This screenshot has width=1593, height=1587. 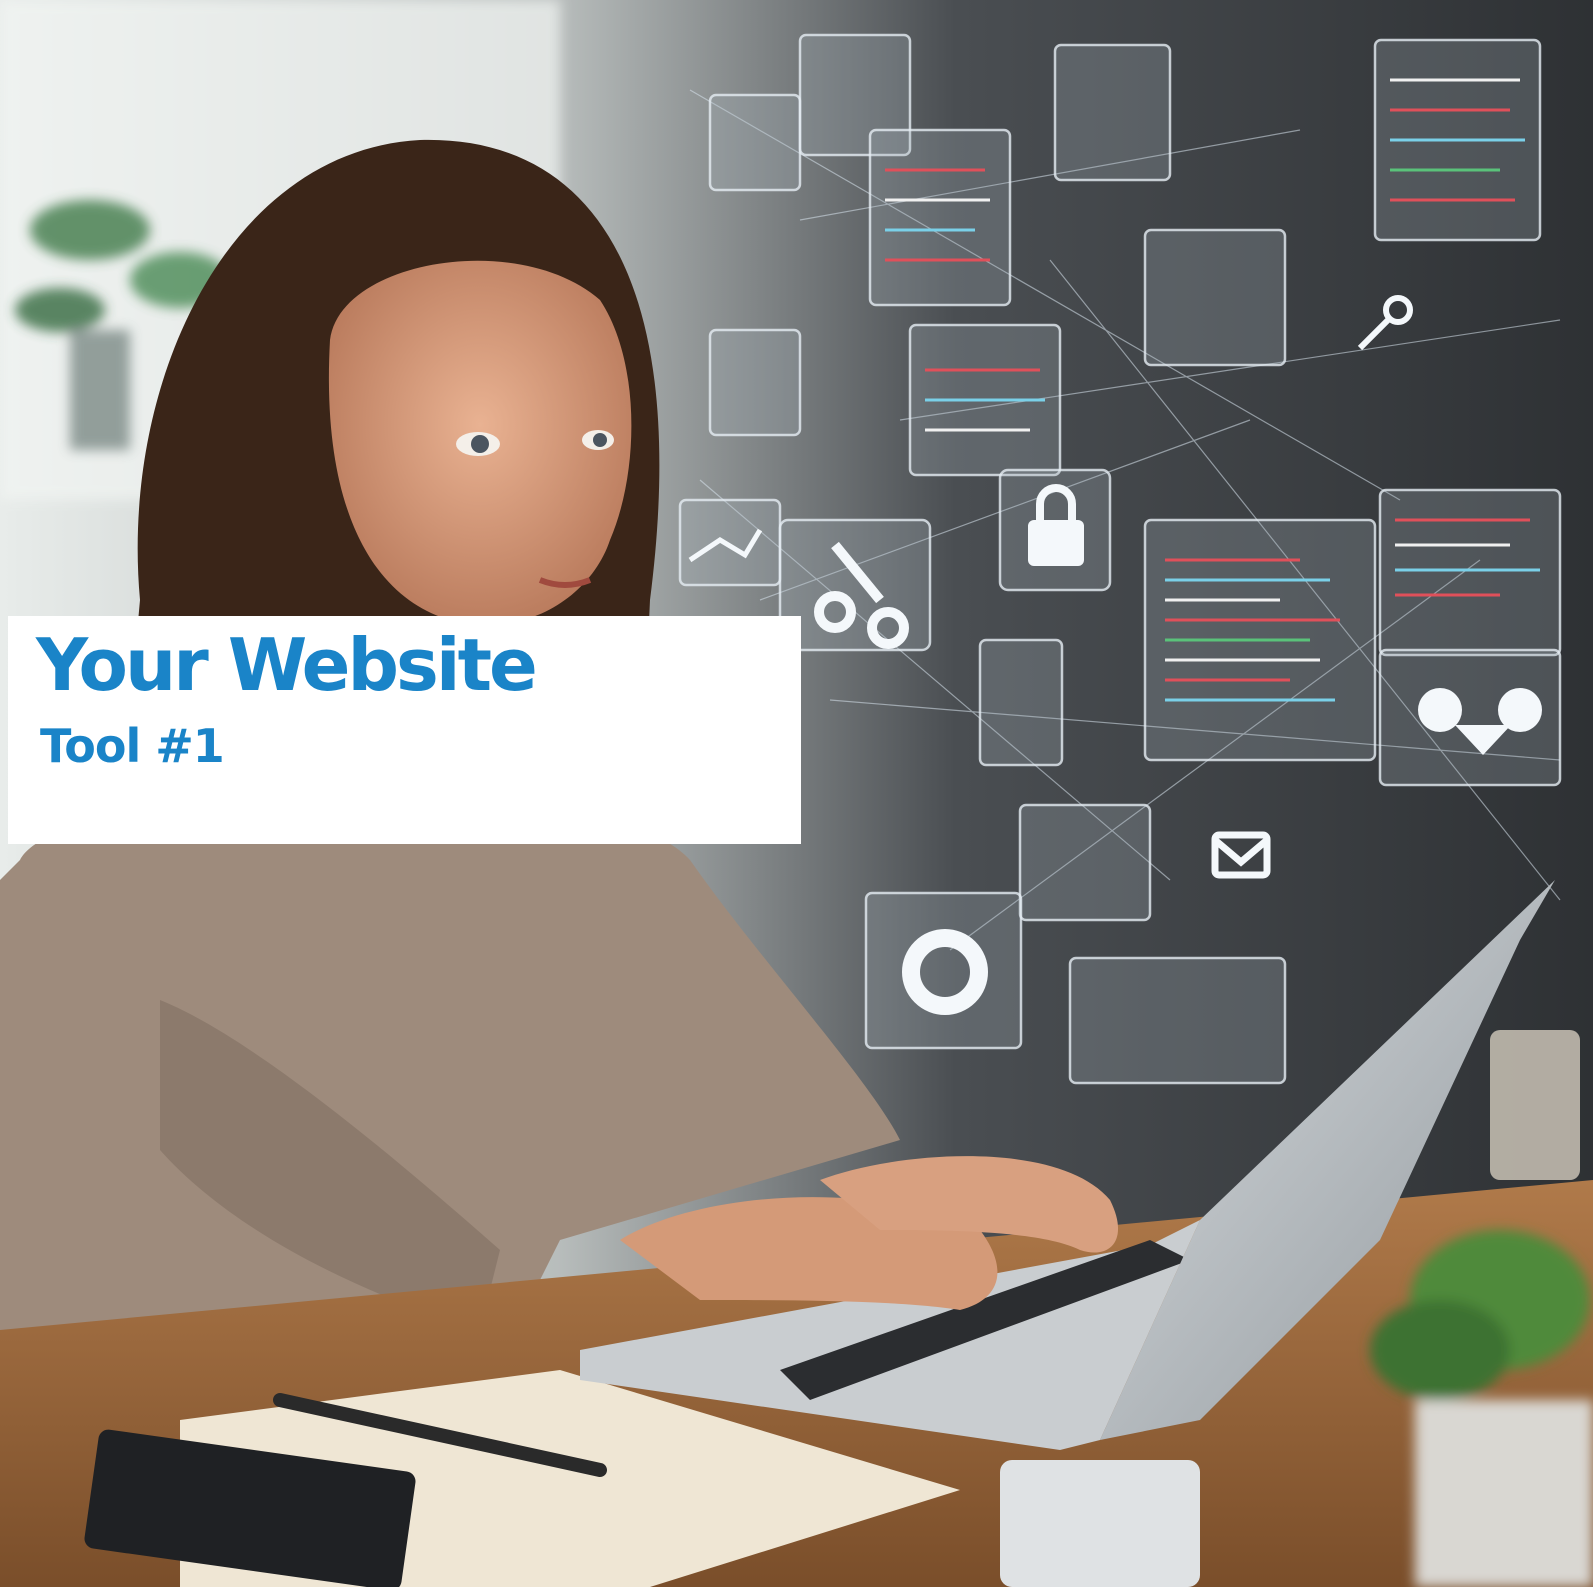 What do you see at coordinates (1100, 1523) in the screenshot?
I see `white-object` at bounding box center [1100, 1523].